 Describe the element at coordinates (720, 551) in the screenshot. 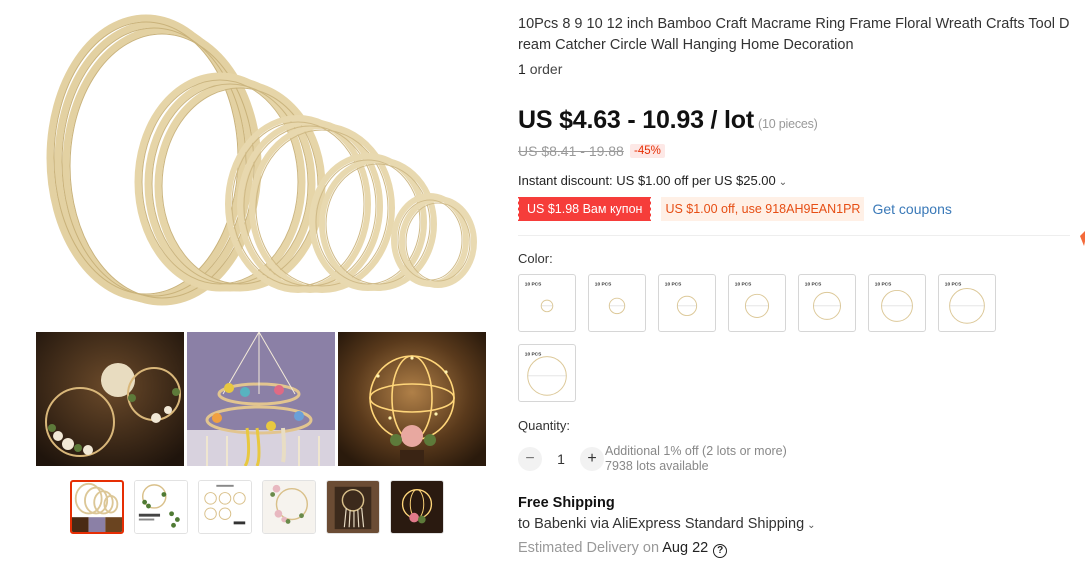

I see `help-icon: ?` at that location.